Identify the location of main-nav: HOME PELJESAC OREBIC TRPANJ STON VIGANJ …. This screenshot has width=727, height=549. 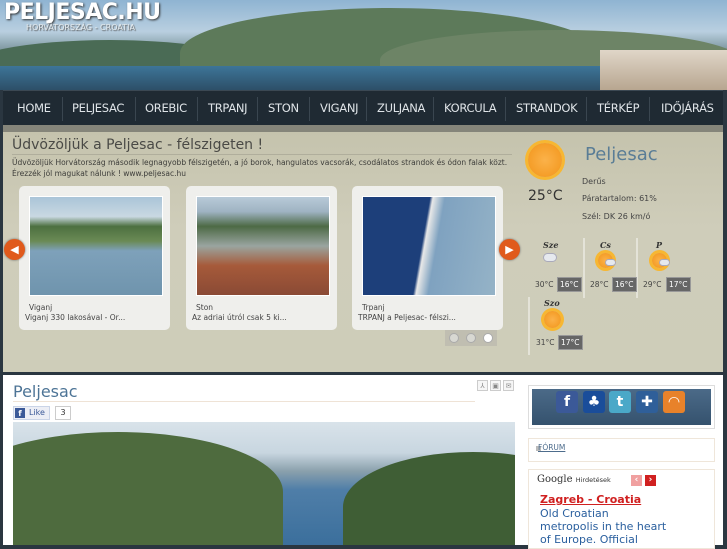
(363, 107).